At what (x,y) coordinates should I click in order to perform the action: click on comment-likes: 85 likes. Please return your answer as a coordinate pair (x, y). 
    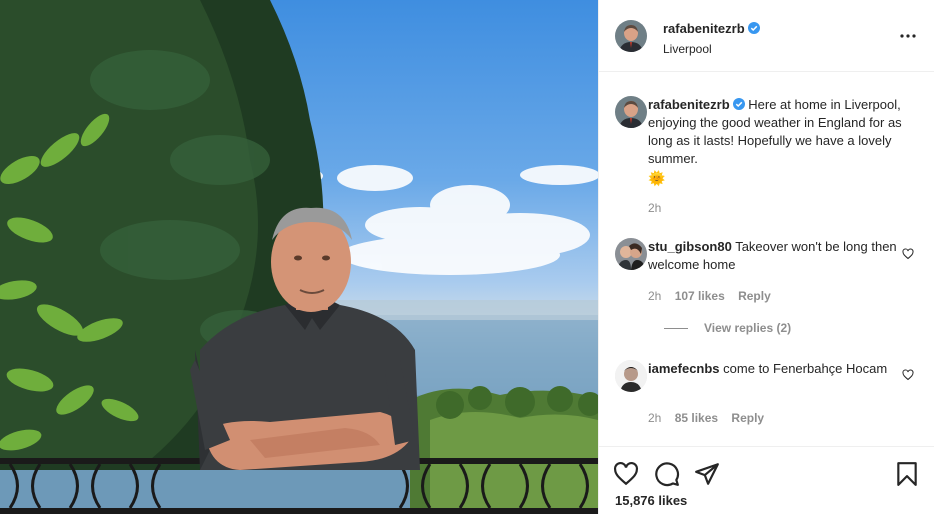
    Looking at the image, I should click on (696, 418).